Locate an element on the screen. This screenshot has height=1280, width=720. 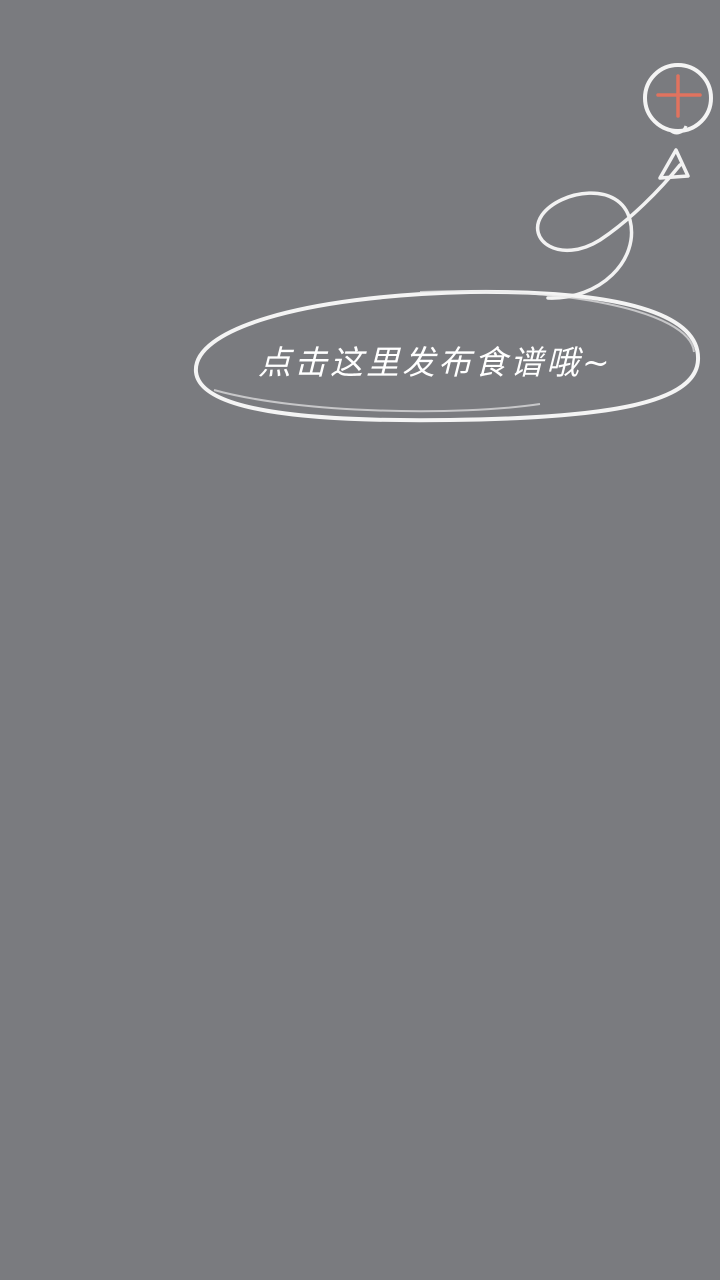
guide-arrow-icon is located at coordinates (608, 231).